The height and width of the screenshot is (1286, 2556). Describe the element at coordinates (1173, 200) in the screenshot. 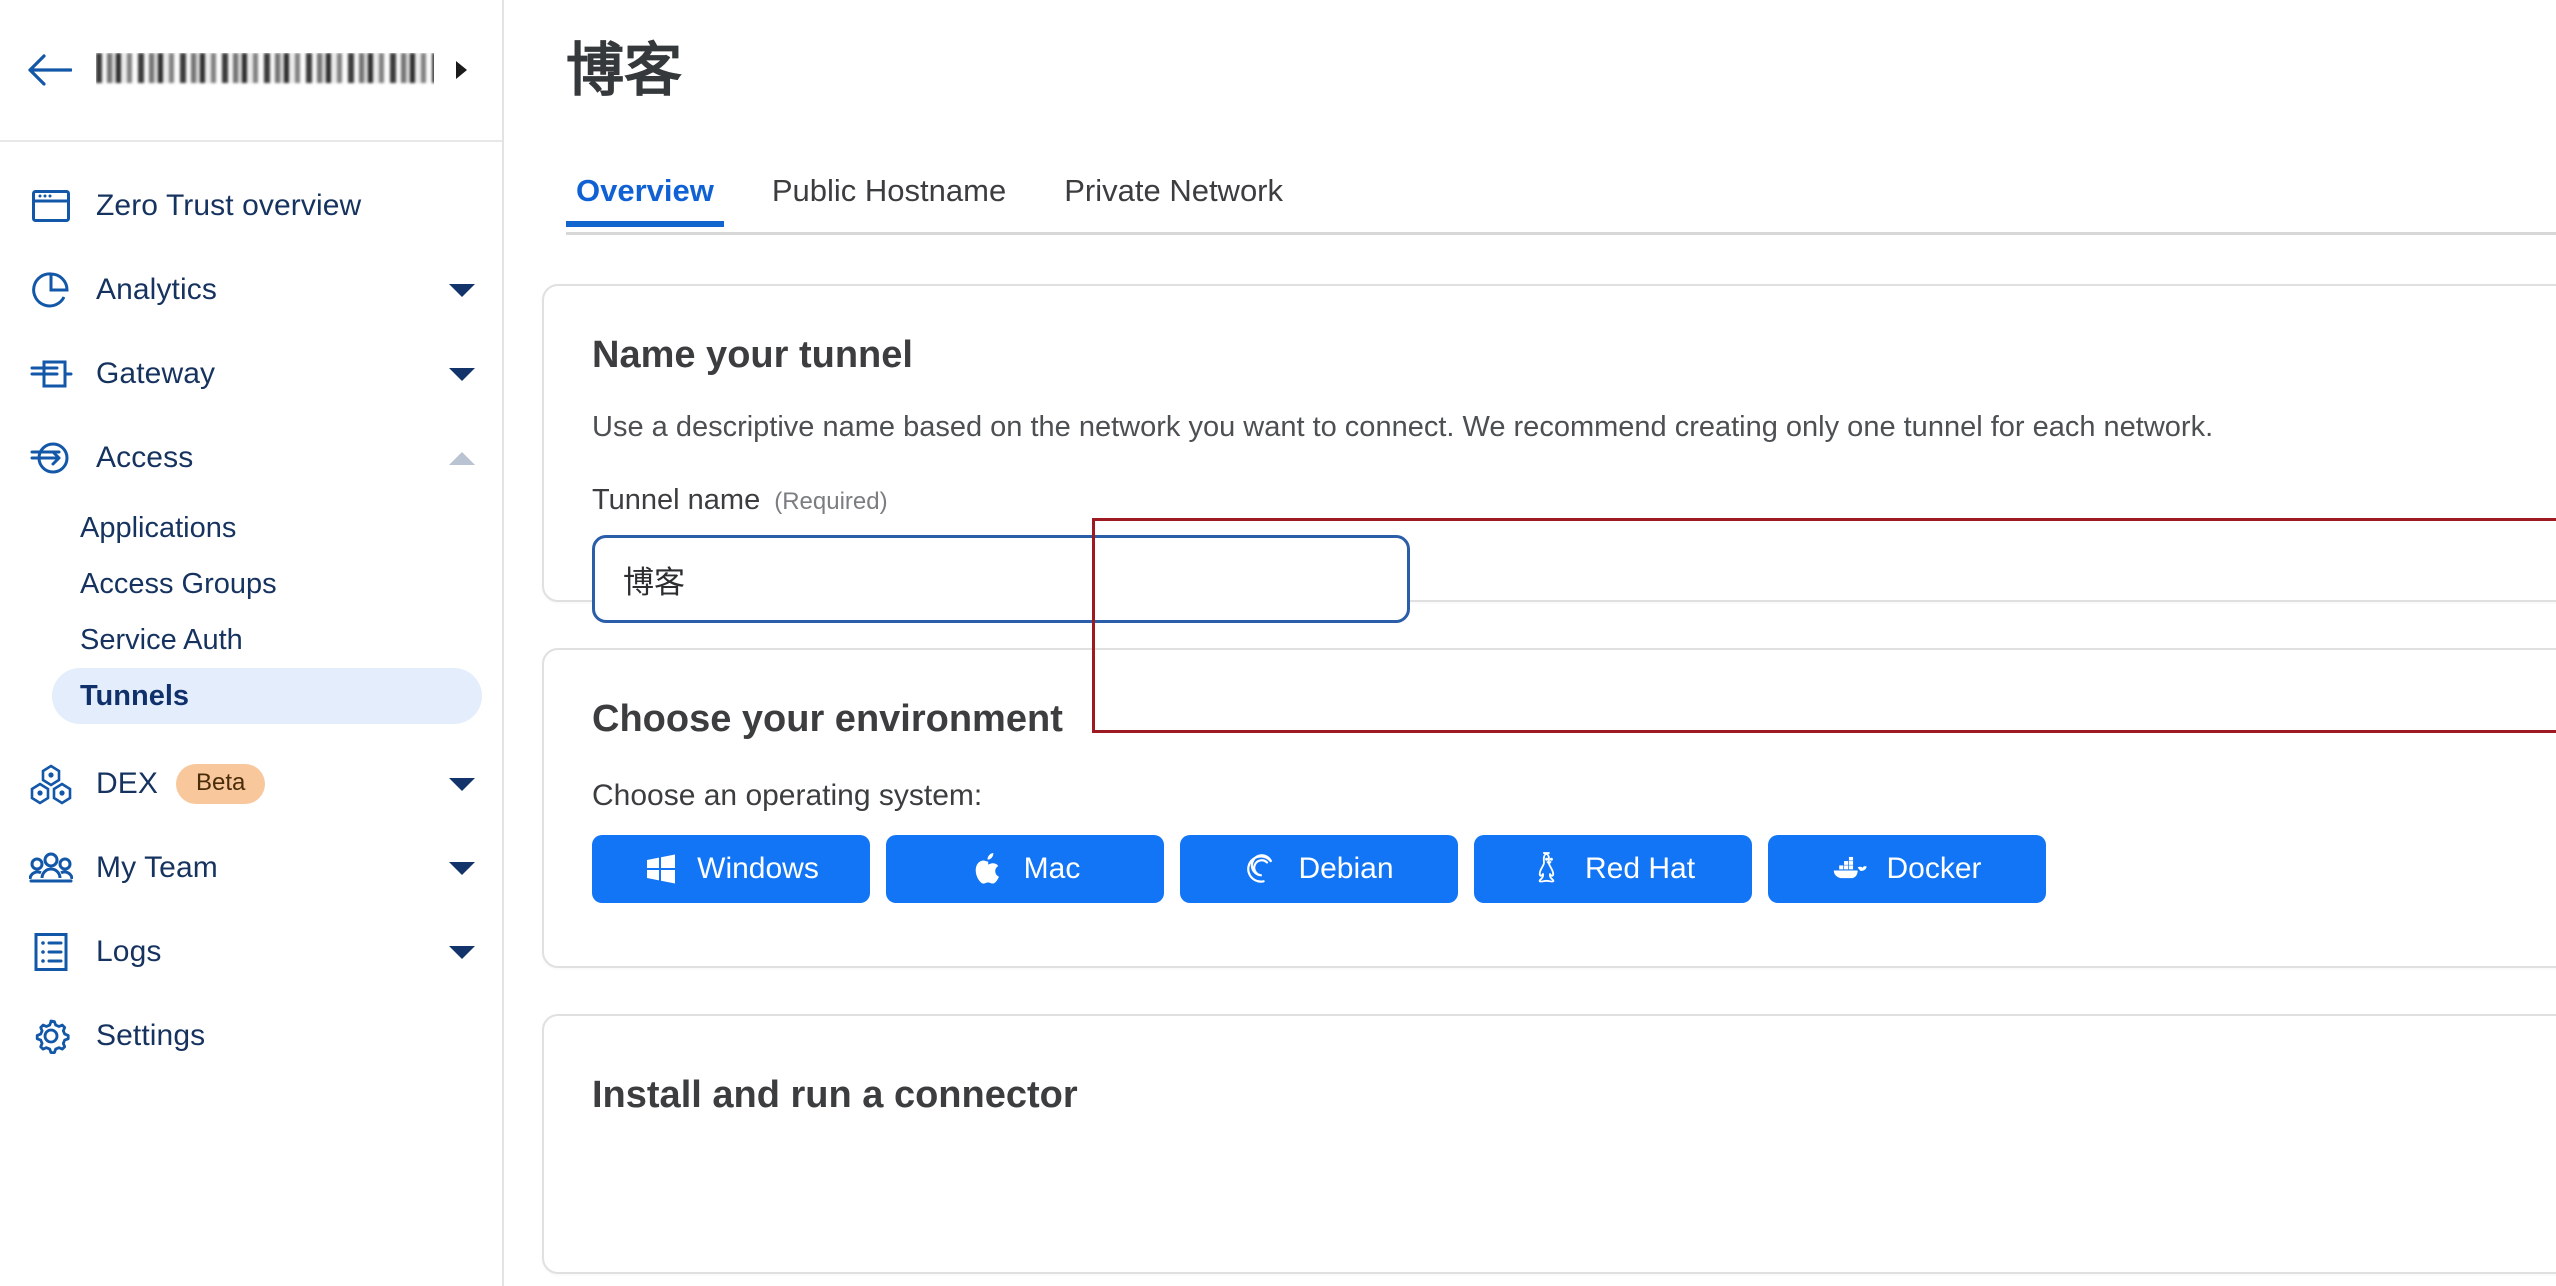

I see `tab-private-network: Private Network` at that location.